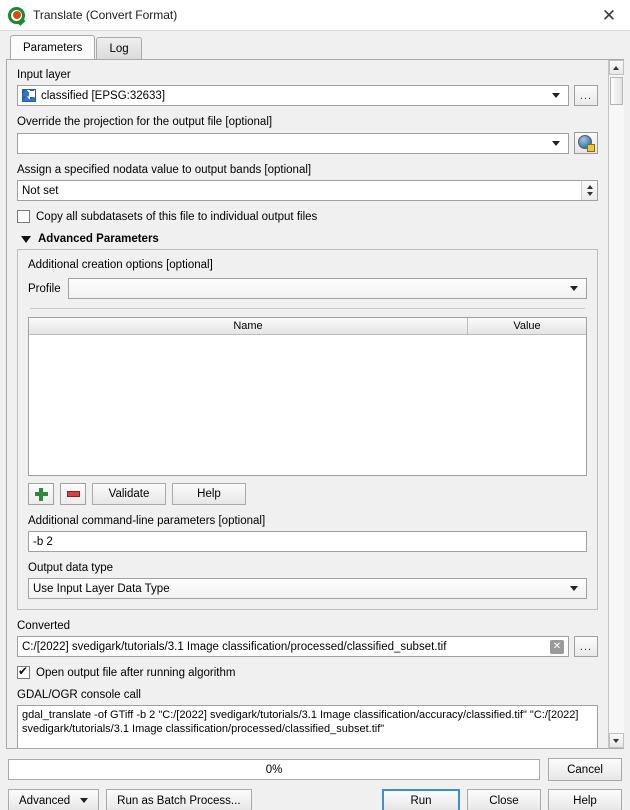  Describe the element at coordinates (307, 541) in the screenshot. I see `extra-params-input: -b 2` at that location.